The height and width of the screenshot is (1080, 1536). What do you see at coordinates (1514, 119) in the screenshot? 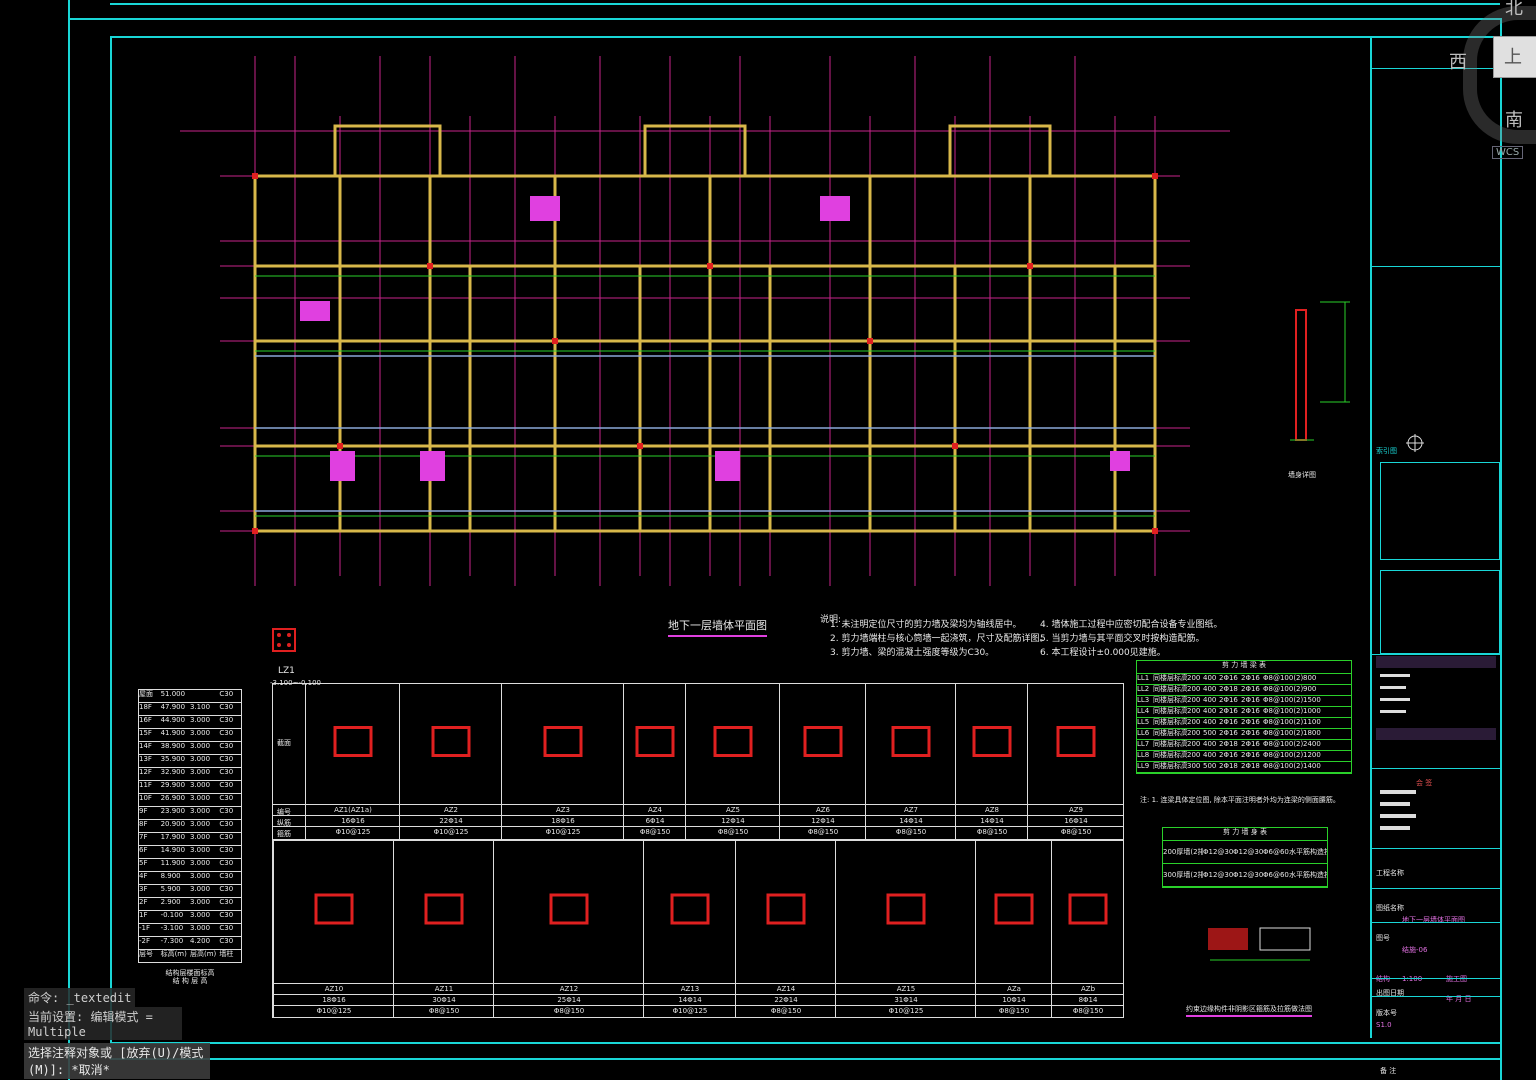
I see `viewcube-south: 南` at bounding box center [1514, 119].